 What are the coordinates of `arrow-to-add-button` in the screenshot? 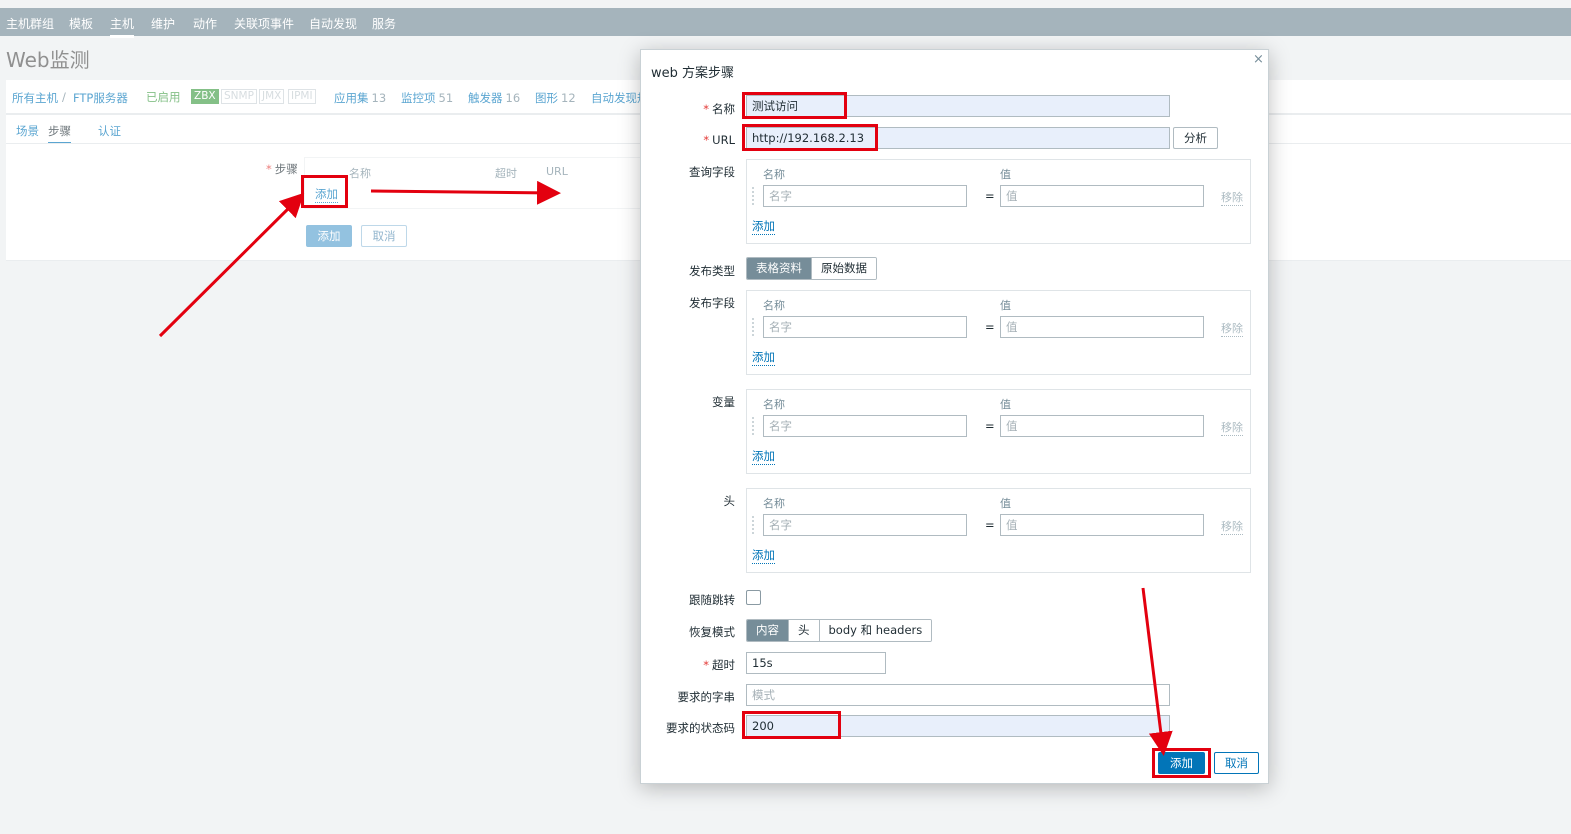 It's located at (1157, 671).